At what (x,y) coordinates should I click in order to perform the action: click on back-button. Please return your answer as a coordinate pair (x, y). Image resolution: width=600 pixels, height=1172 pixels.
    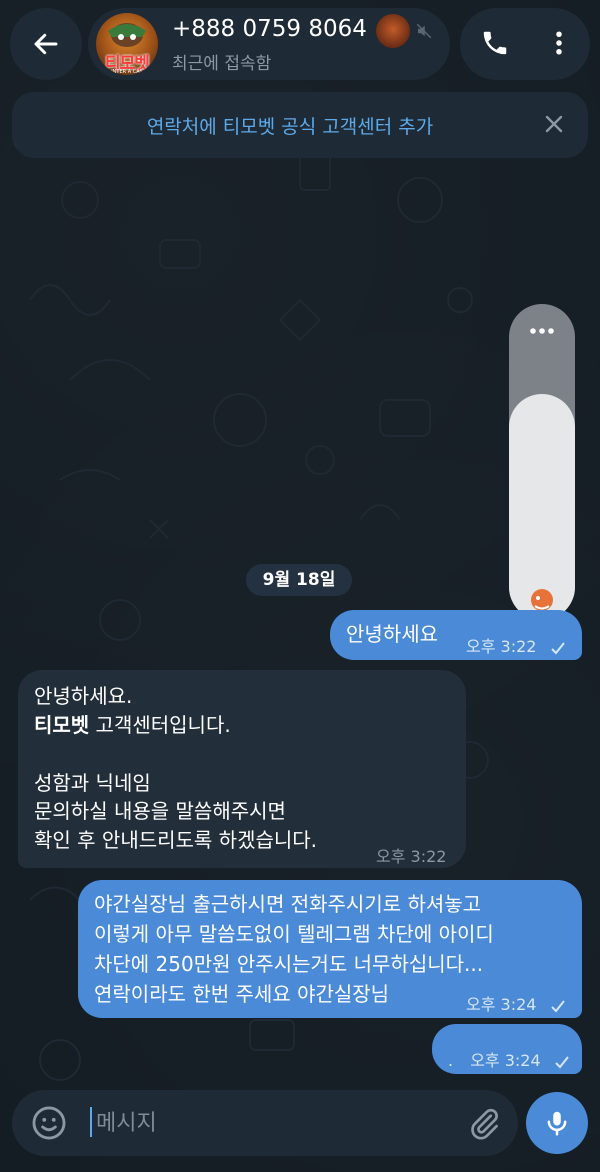
    Looking at the image, I should click on (46, 44).